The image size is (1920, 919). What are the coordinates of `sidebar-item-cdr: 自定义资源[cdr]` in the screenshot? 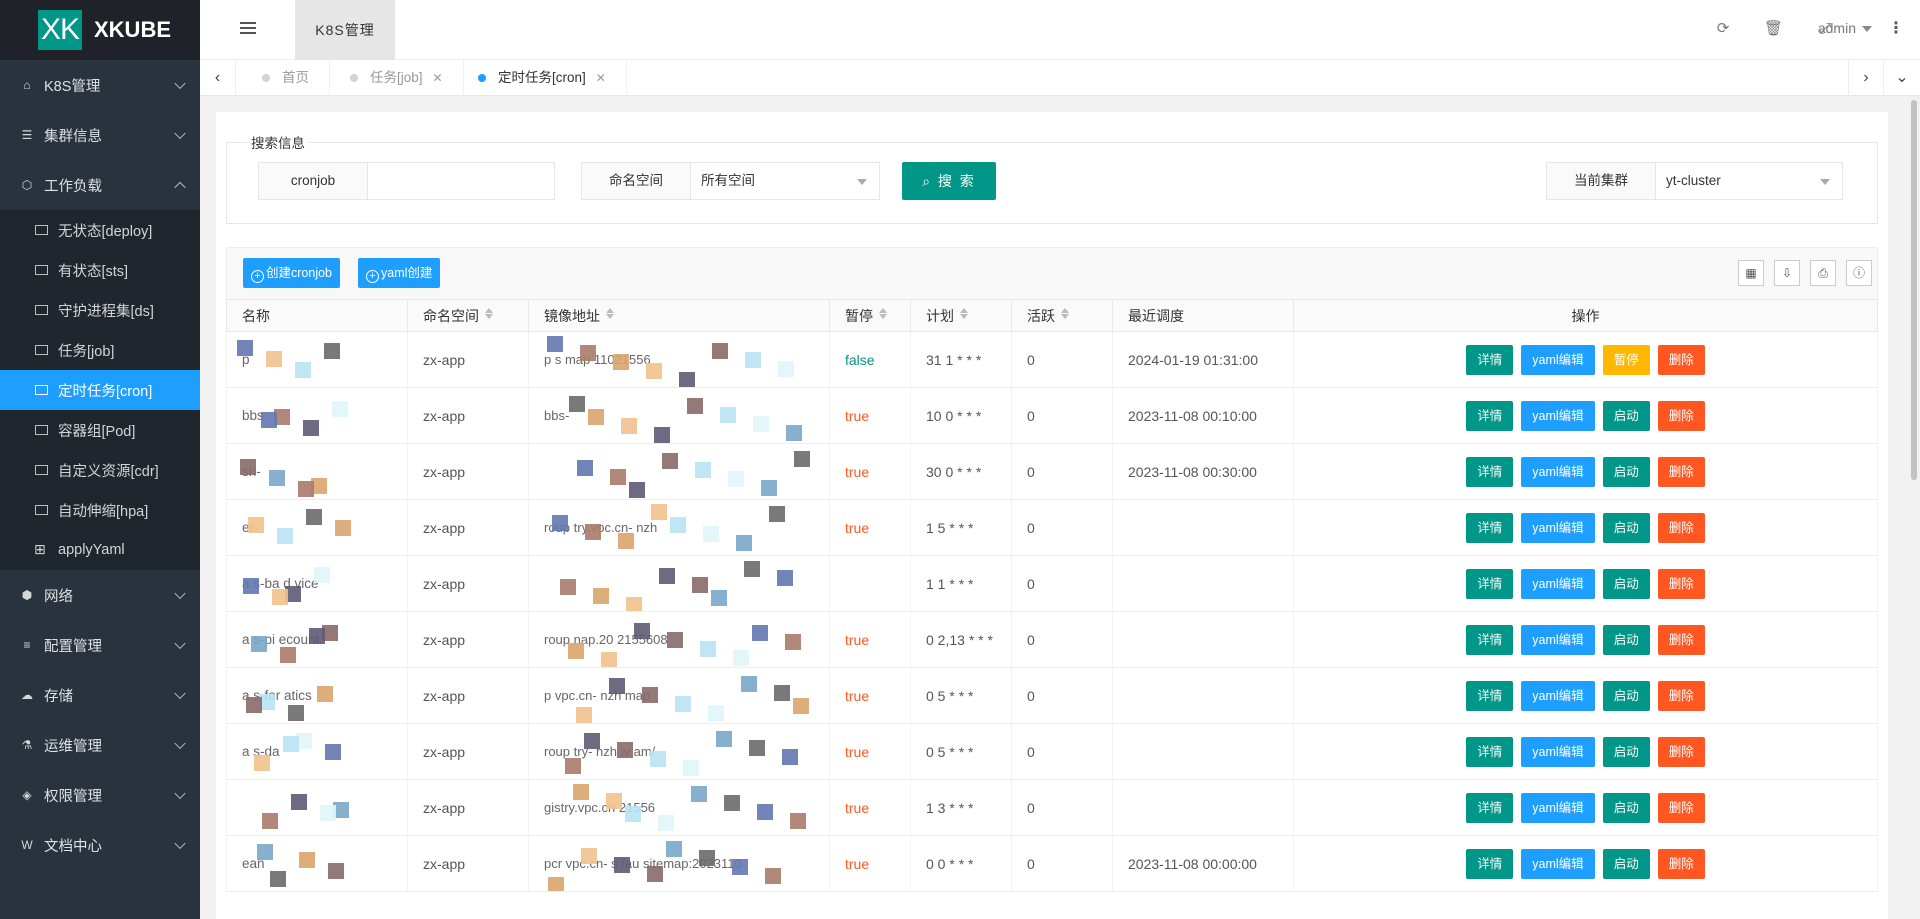 It's located at (100, 470).